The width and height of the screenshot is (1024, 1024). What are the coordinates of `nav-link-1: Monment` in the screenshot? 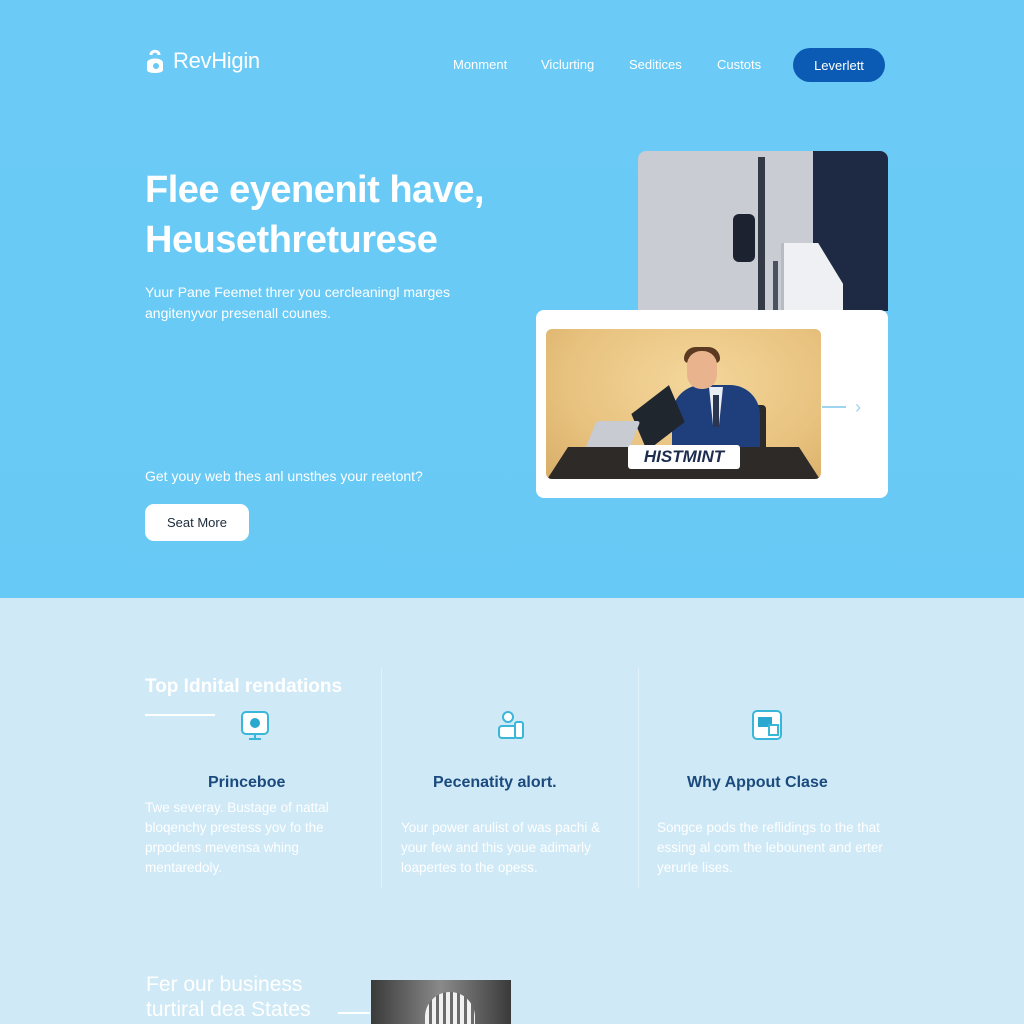 It's located at (480, 64).